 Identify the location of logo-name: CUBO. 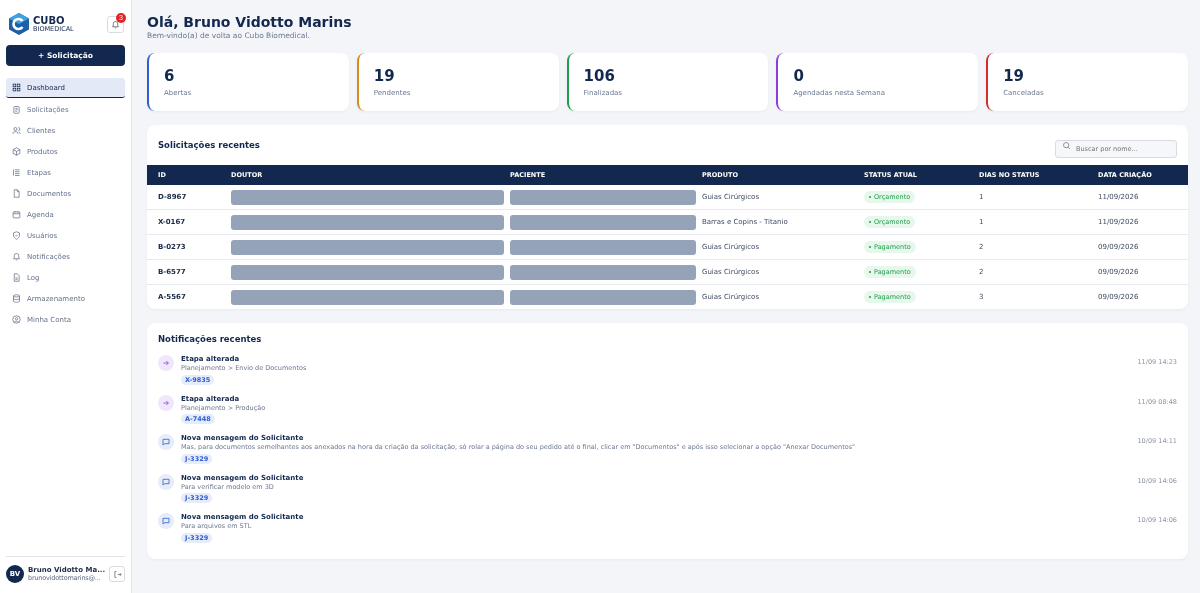
(49, 20).